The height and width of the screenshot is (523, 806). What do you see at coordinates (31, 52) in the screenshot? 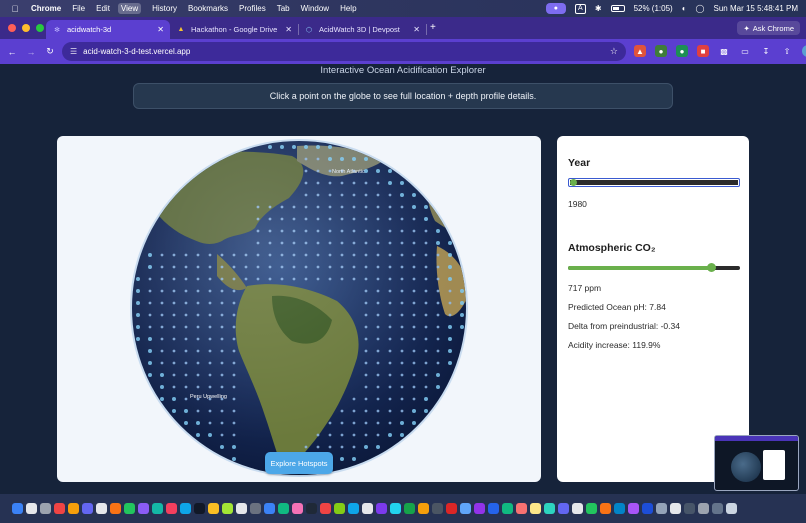
I see `forward-arrow-icon: →` at bounding box center [31, 52].